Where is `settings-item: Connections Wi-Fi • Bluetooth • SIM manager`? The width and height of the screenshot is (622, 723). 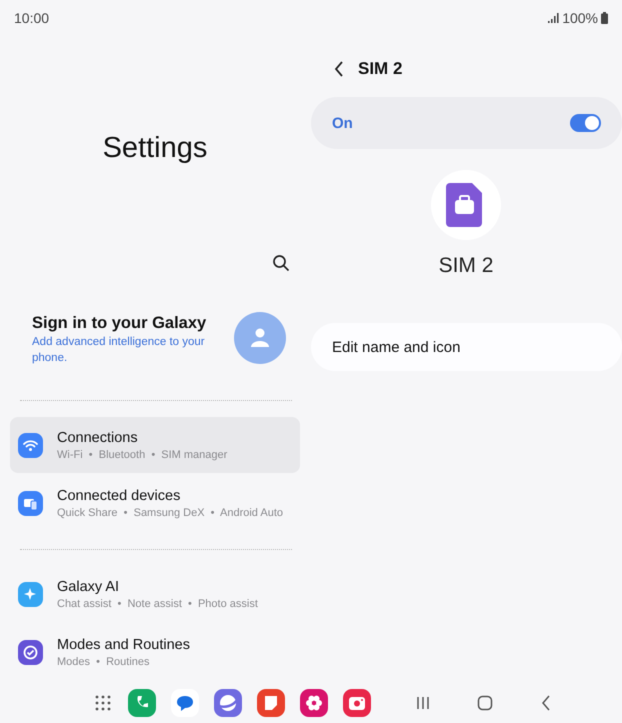
settings-item: Connections Wi-Fi • Bluetooth • SIM manager is located at coordinates (155, 445).